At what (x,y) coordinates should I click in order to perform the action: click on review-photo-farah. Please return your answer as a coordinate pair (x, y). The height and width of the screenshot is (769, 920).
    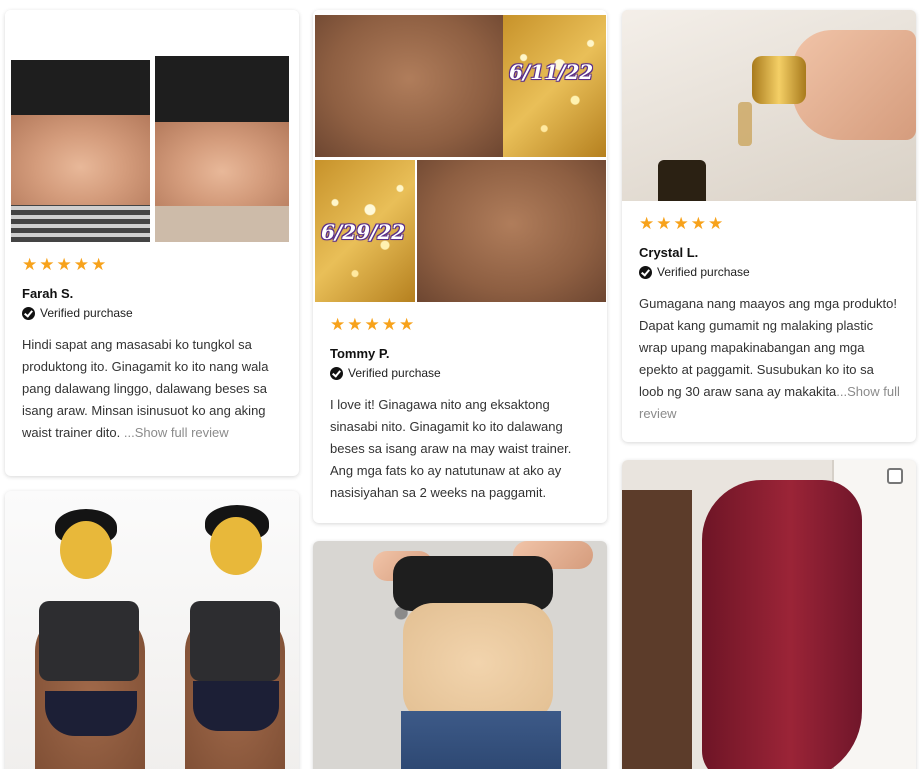
    Looking at the image, I should click on (152, 126).